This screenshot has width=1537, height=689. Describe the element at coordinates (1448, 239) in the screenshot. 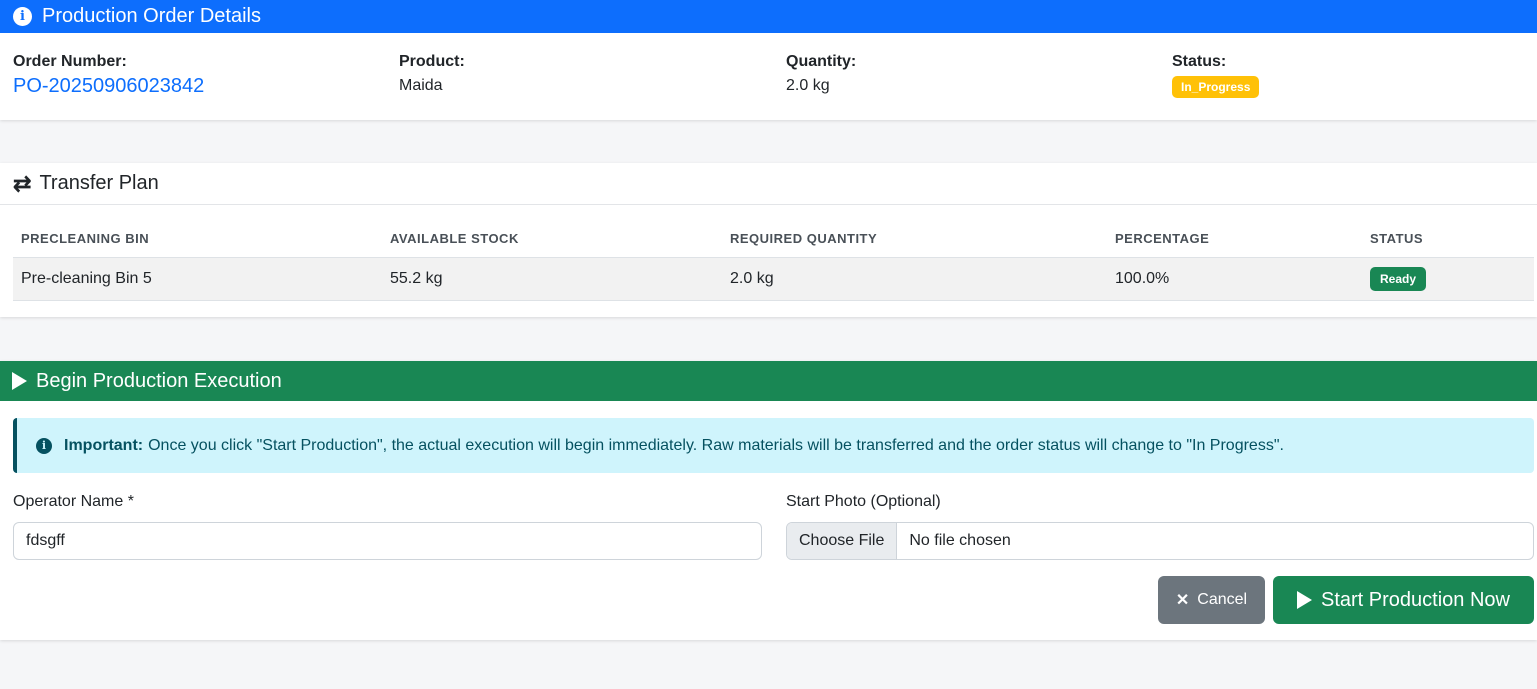

I see `col-header-status: STATUS` at that location.